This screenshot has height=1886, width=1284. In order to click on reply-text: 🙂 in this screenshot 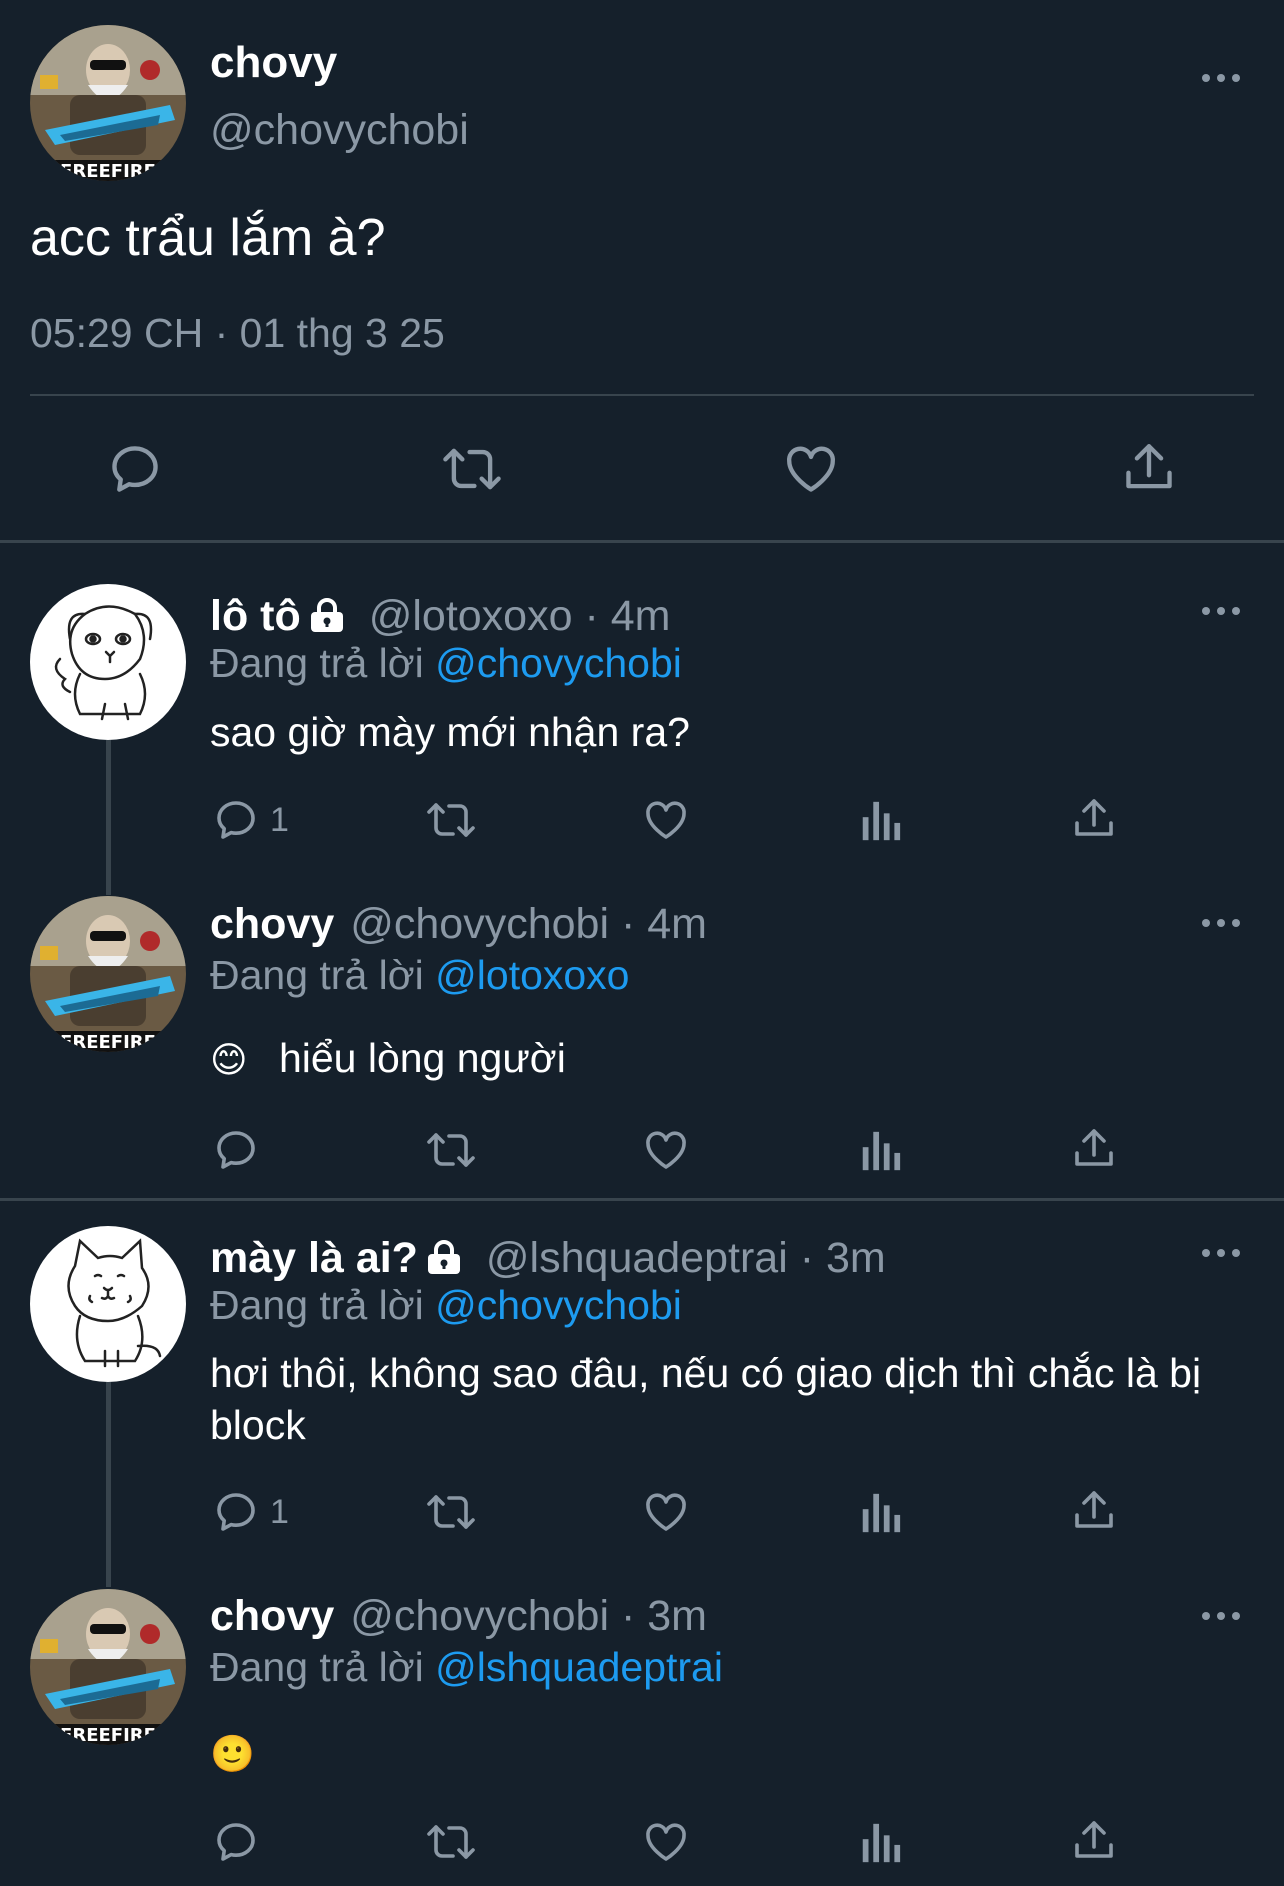, I will do `click(232, 1753)`.